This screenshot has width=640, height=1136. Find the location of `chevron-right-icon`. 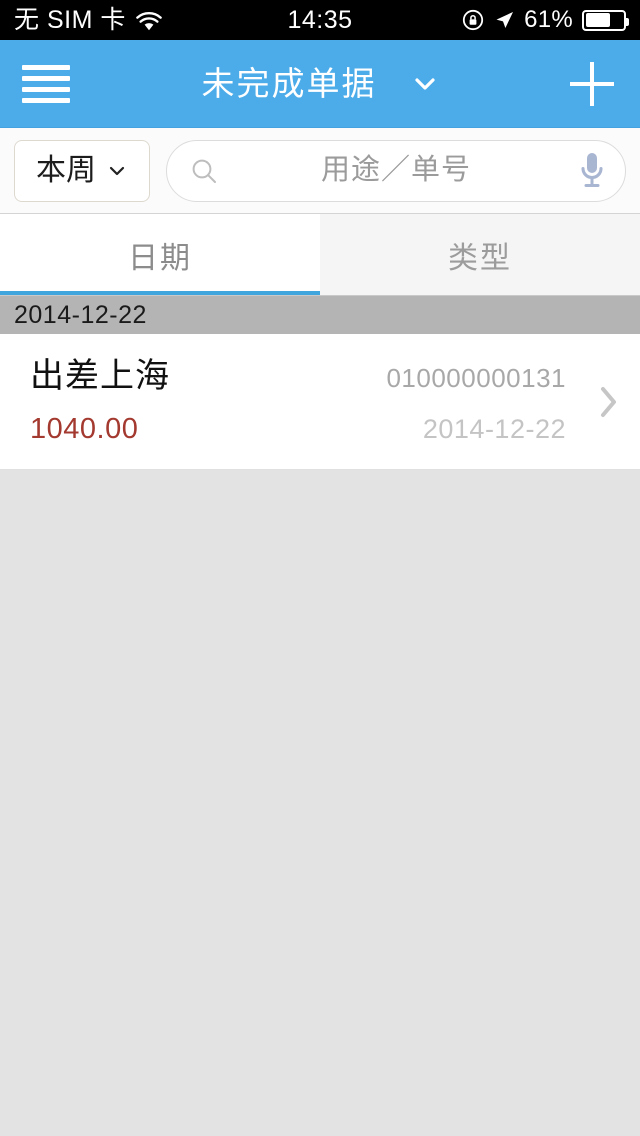

chevron-right-icon is located at coordinates (609, 402).